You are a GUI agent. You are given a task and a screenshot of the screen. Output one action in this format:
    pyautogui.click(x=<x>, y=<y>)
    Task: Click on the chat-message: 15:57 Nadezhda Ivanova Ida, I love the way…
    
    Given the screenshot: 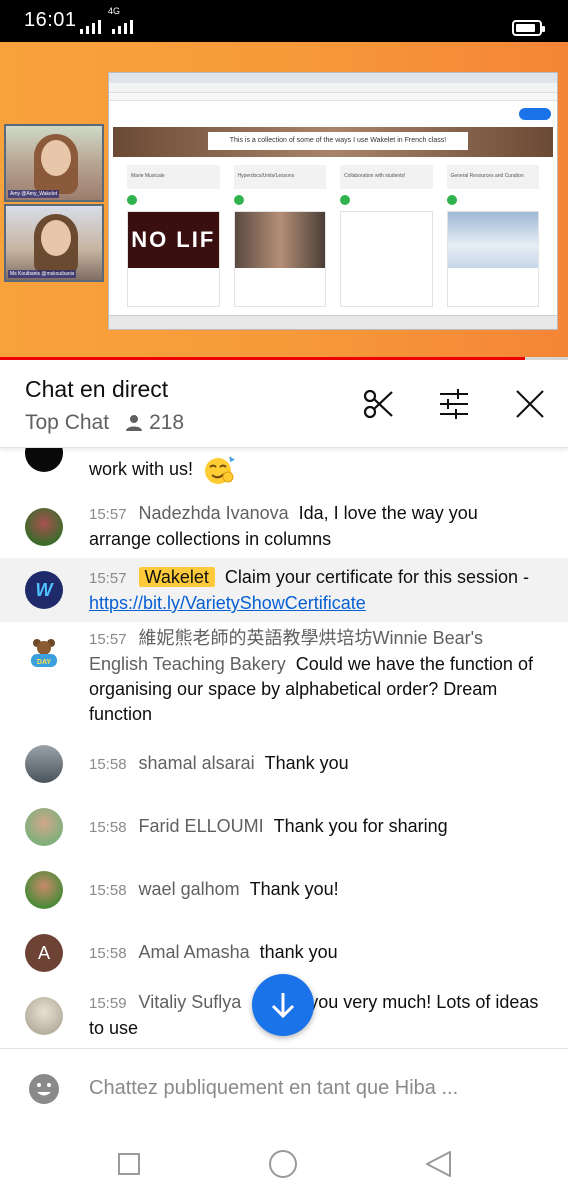 What is the action you would take?
    pyautogui.click(x=284, y=526)
    